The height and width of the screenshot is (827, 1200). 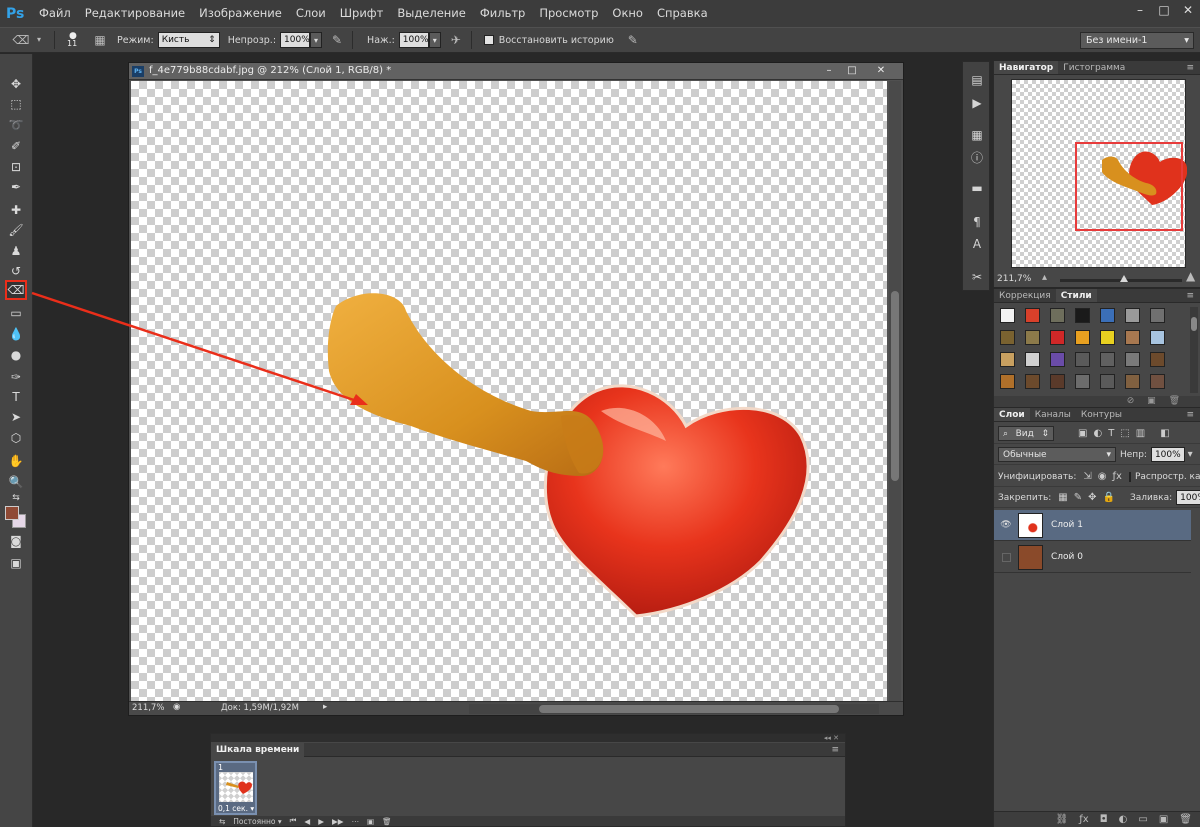 I want to click on close-button: ✕, so click(x=1188, y=10).